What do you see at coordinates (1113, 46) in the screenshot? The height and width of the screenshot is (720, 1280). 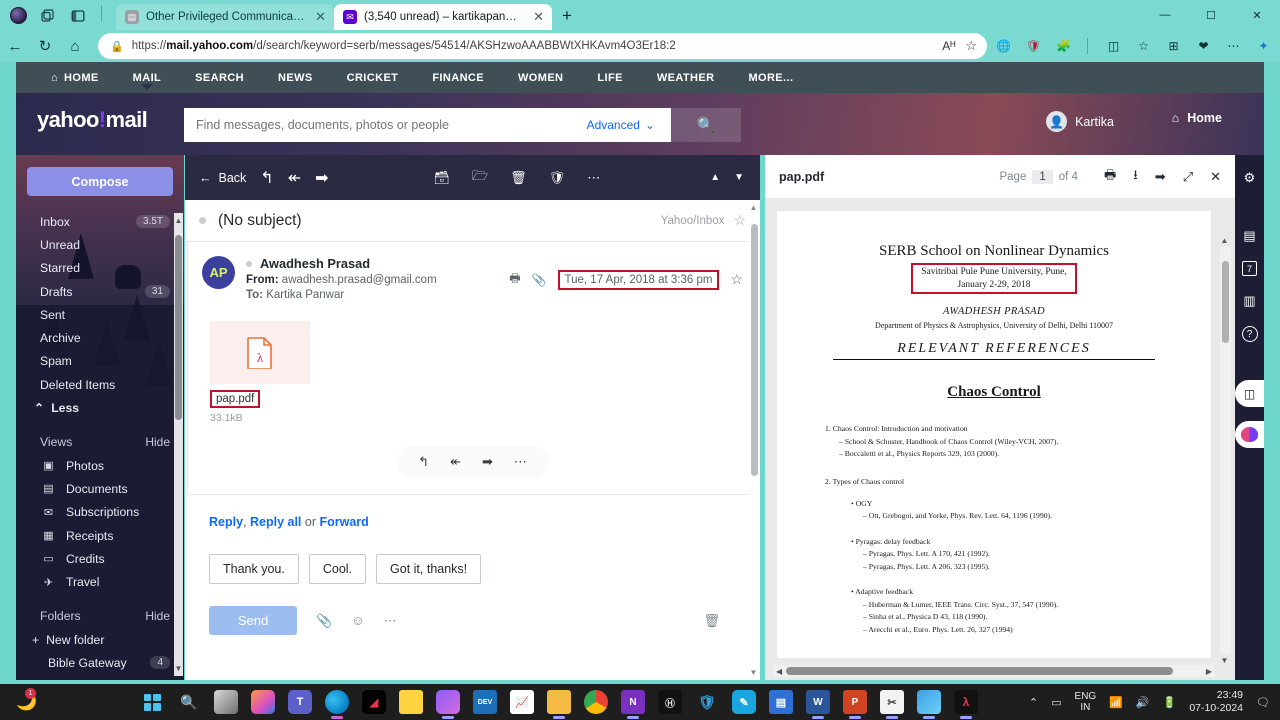 I see `split-screen-icon: ◫` at bounding box center [1113, 46].